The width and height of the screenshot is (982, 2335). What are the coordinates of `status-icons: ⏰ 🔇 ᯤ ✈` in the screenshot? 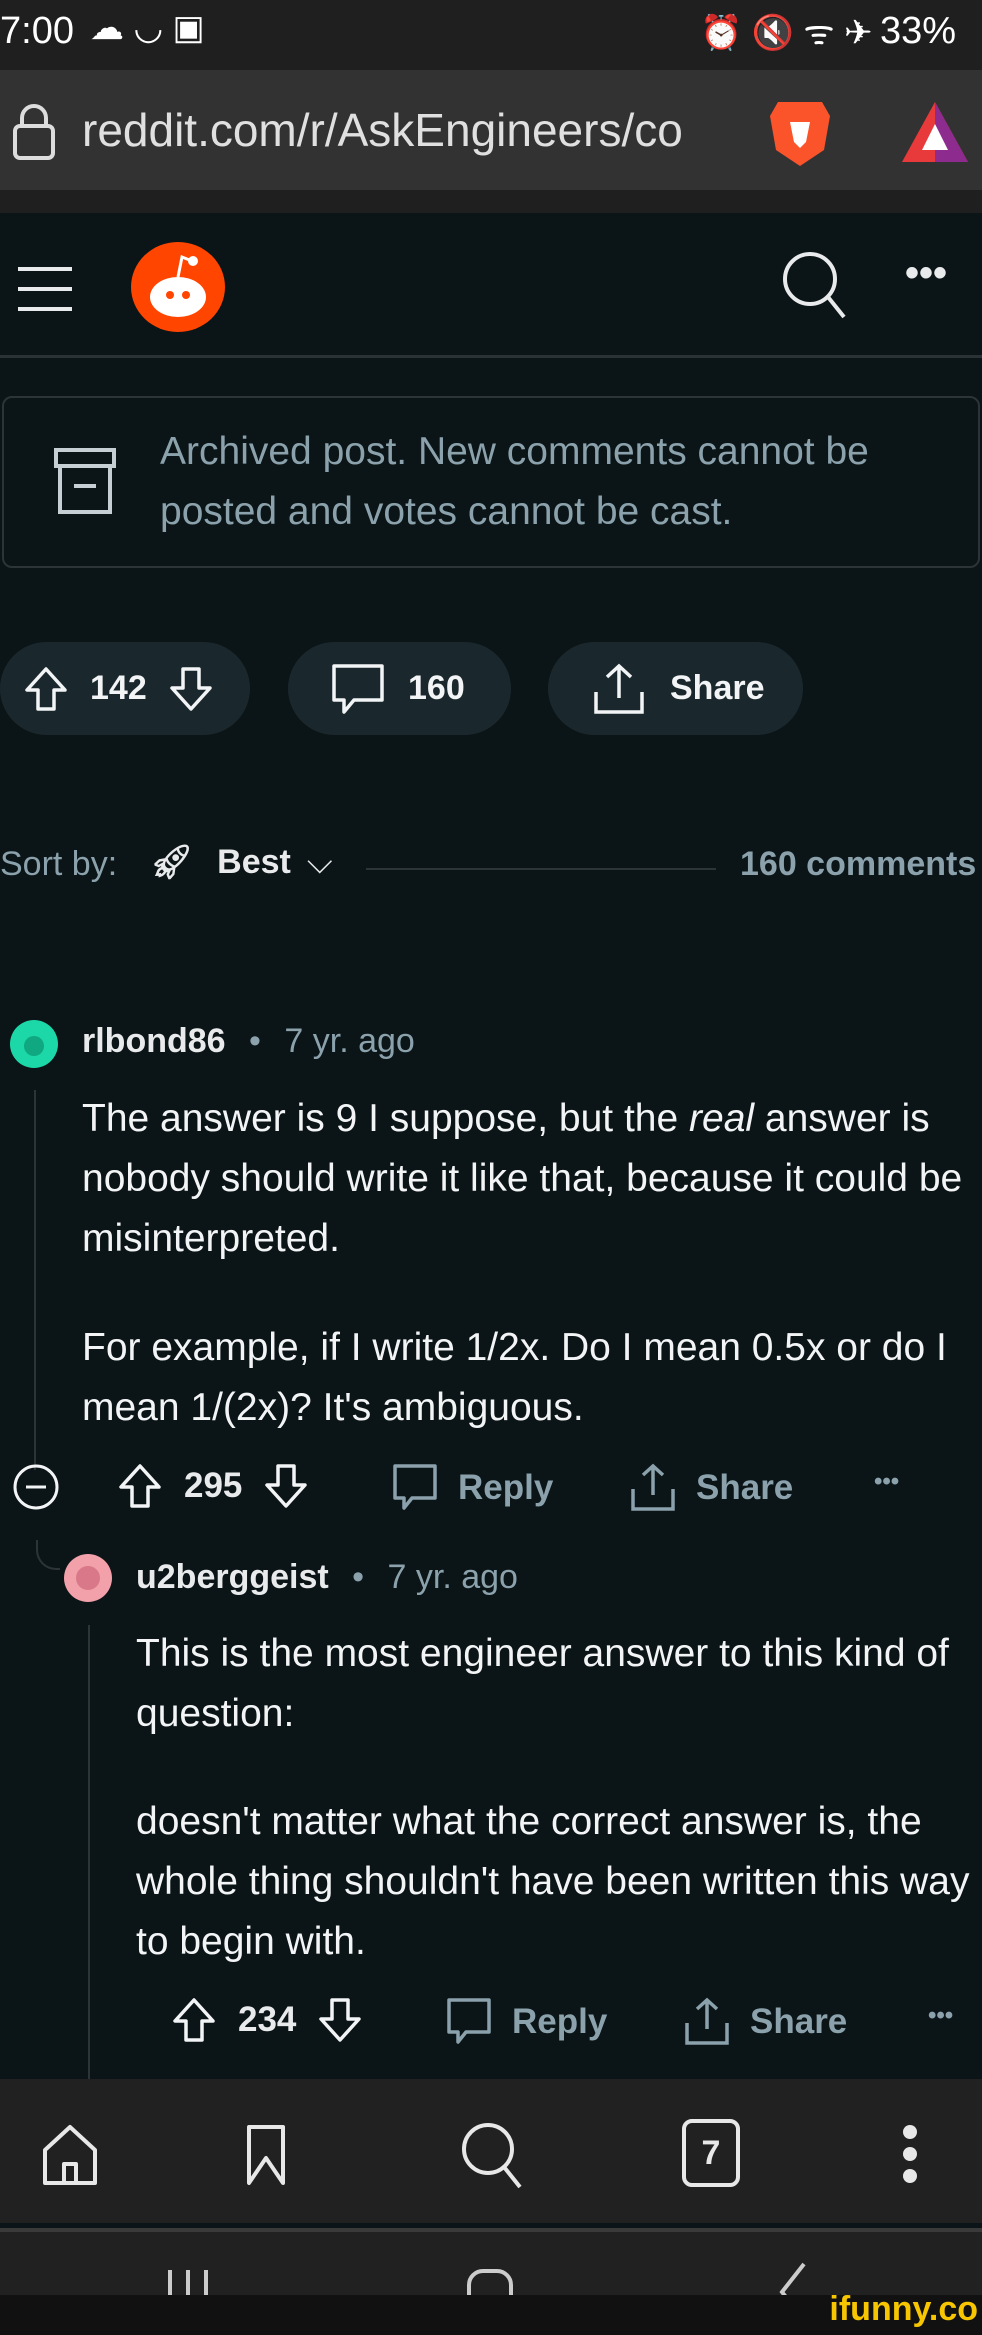 It's located at (786, 33).